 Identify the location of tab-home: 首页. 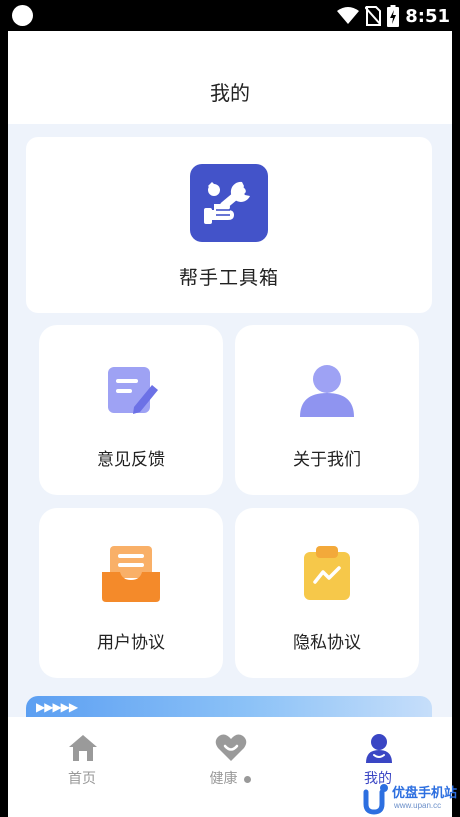
(82, 767).